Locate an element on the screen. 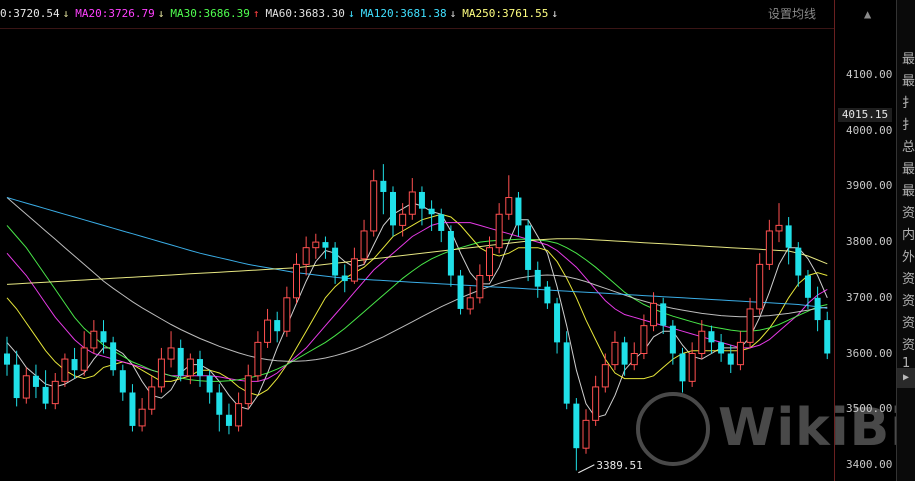 This screenshot has height=481, width=915. price-tick-label: 4000.00 is located at coordinates (869, 130).